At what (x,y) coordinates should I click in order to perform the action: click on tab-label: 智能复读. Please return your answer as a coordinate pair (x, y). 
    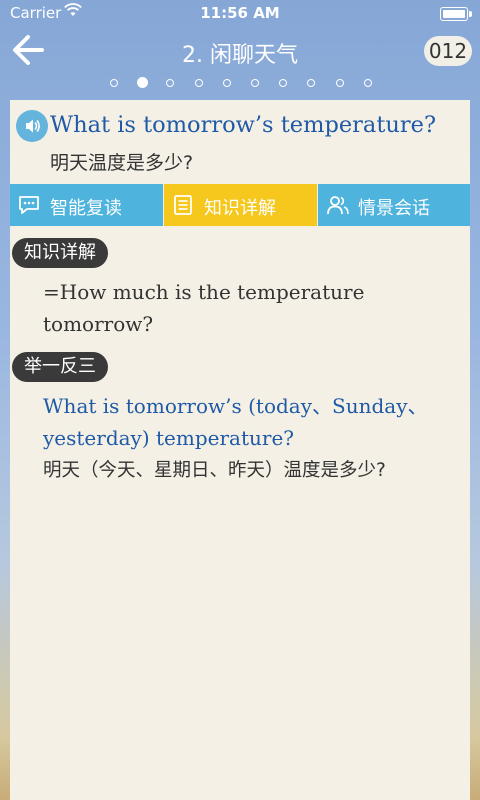
    Looking at the image, I should click on (86, 208).